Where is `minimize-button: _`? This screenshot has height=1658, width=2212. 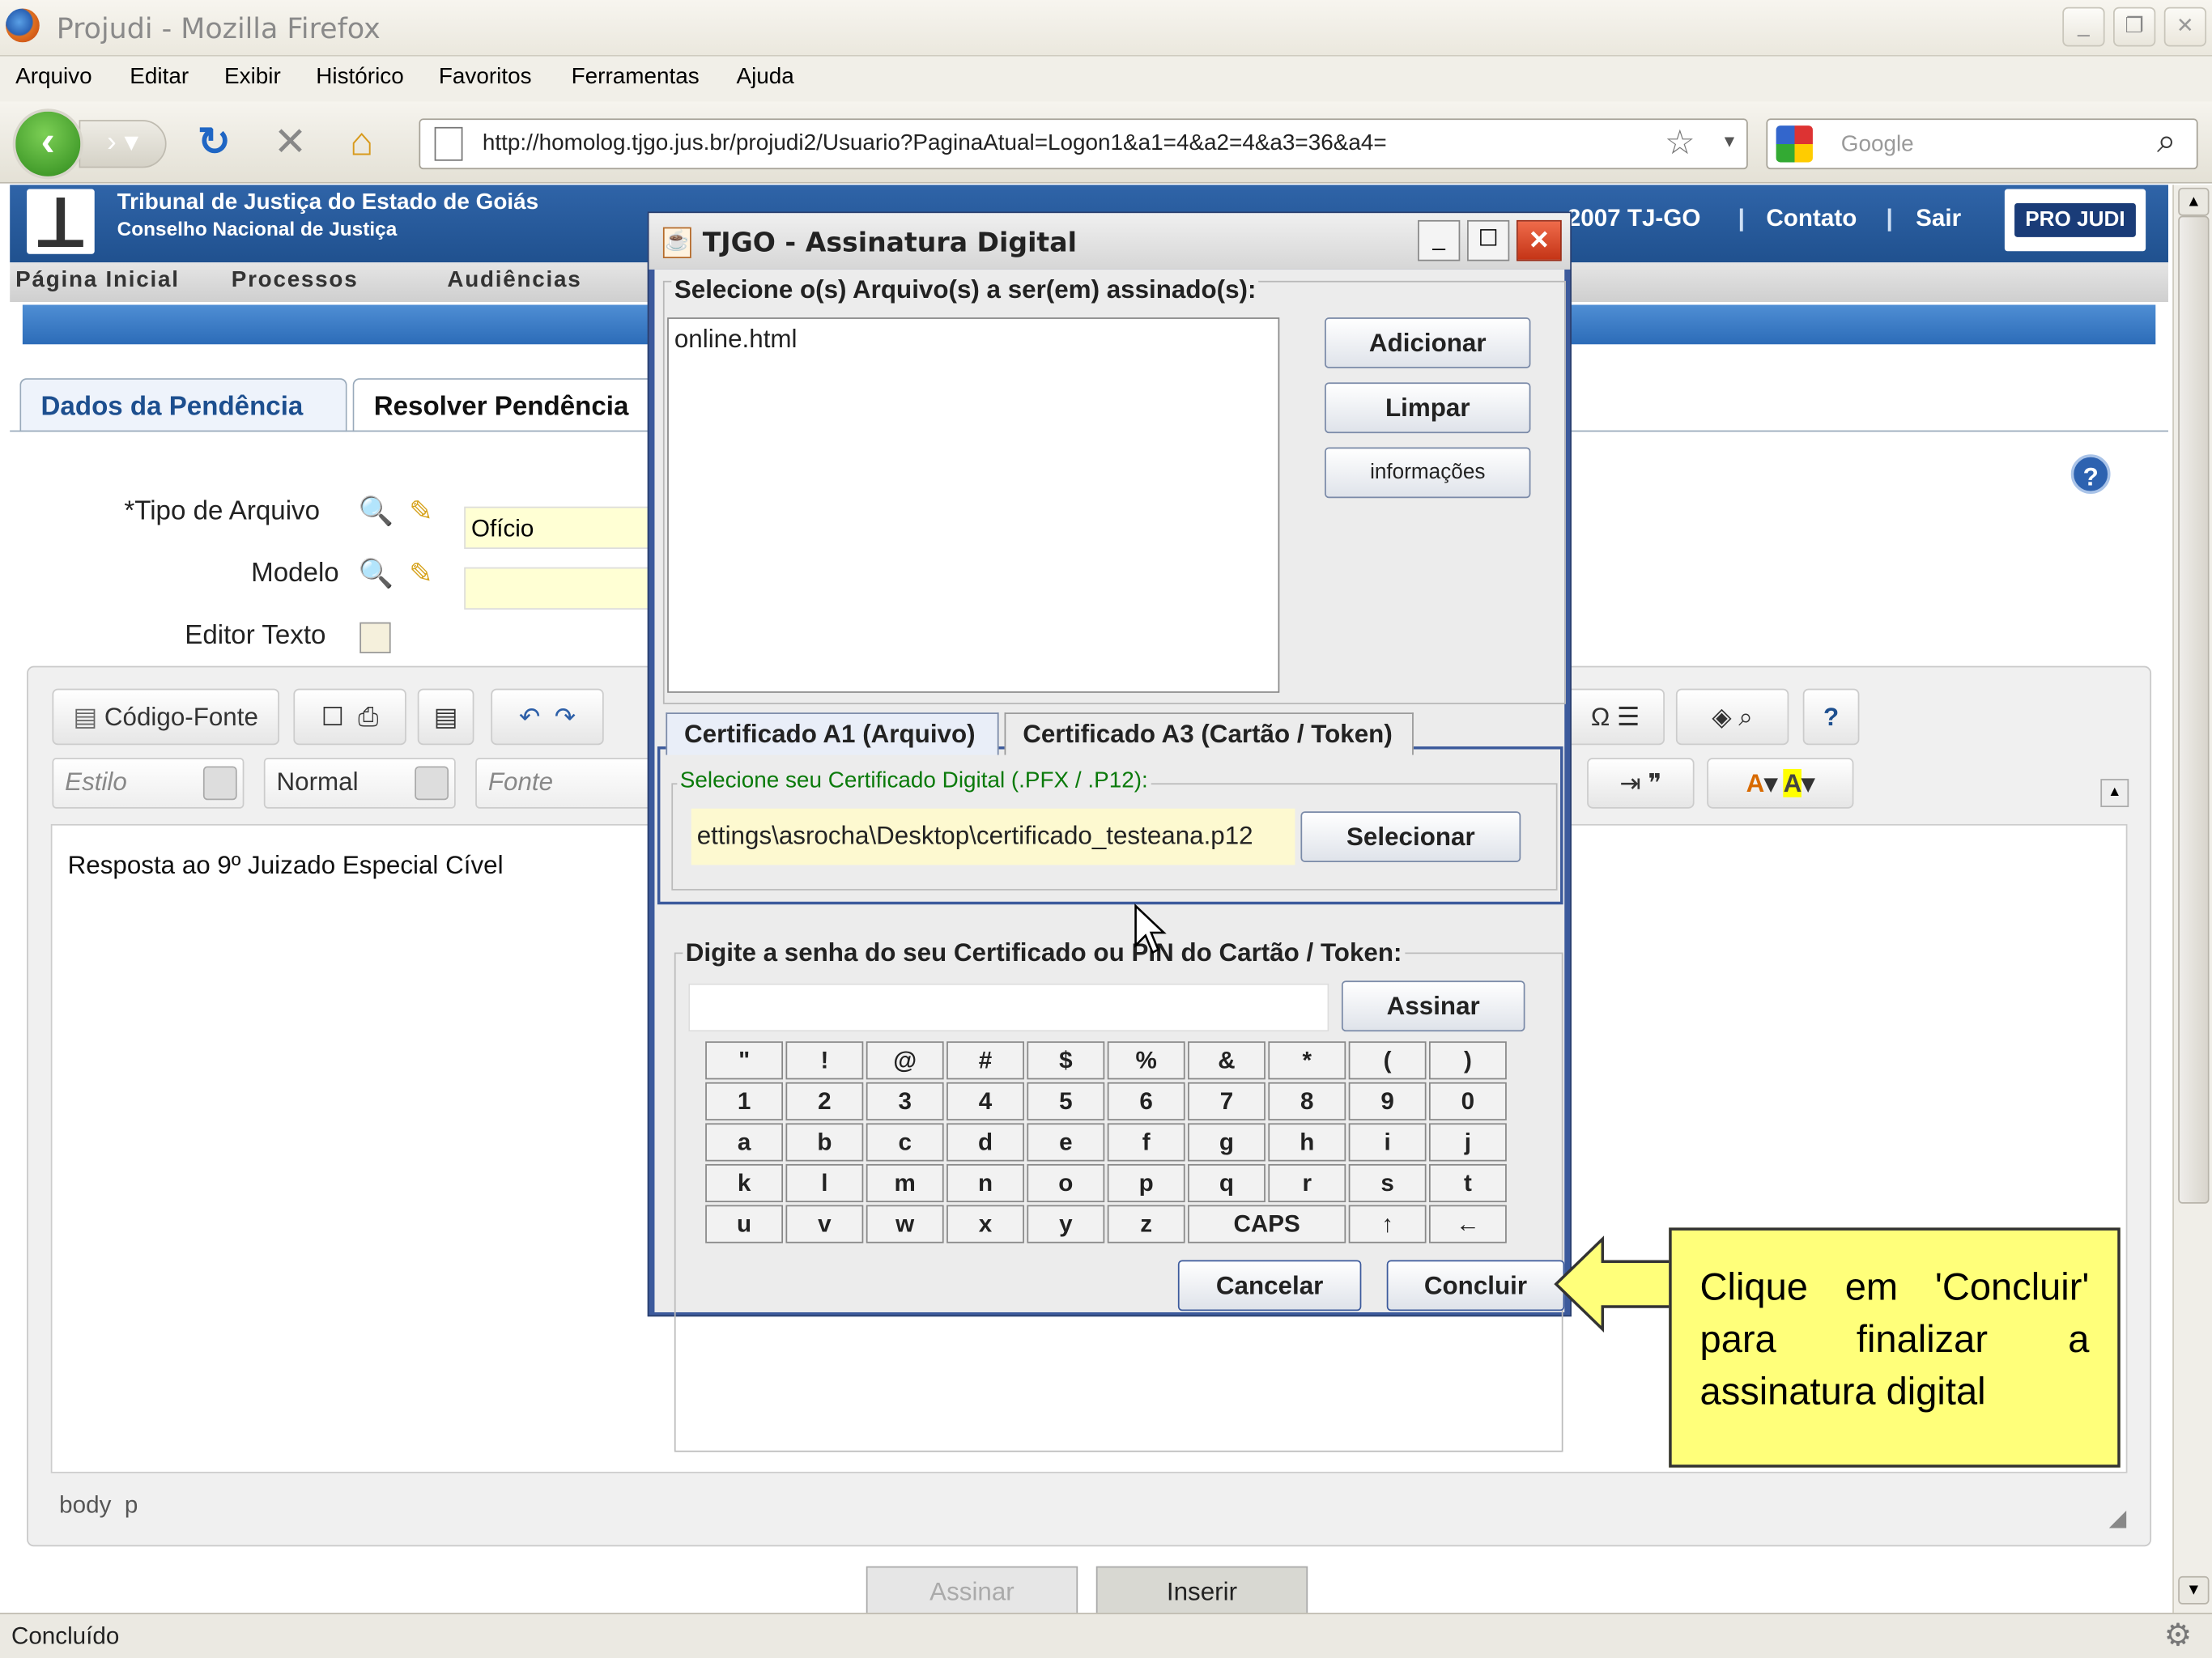
minimize-button: _ is located at coordinates (2083, 26).